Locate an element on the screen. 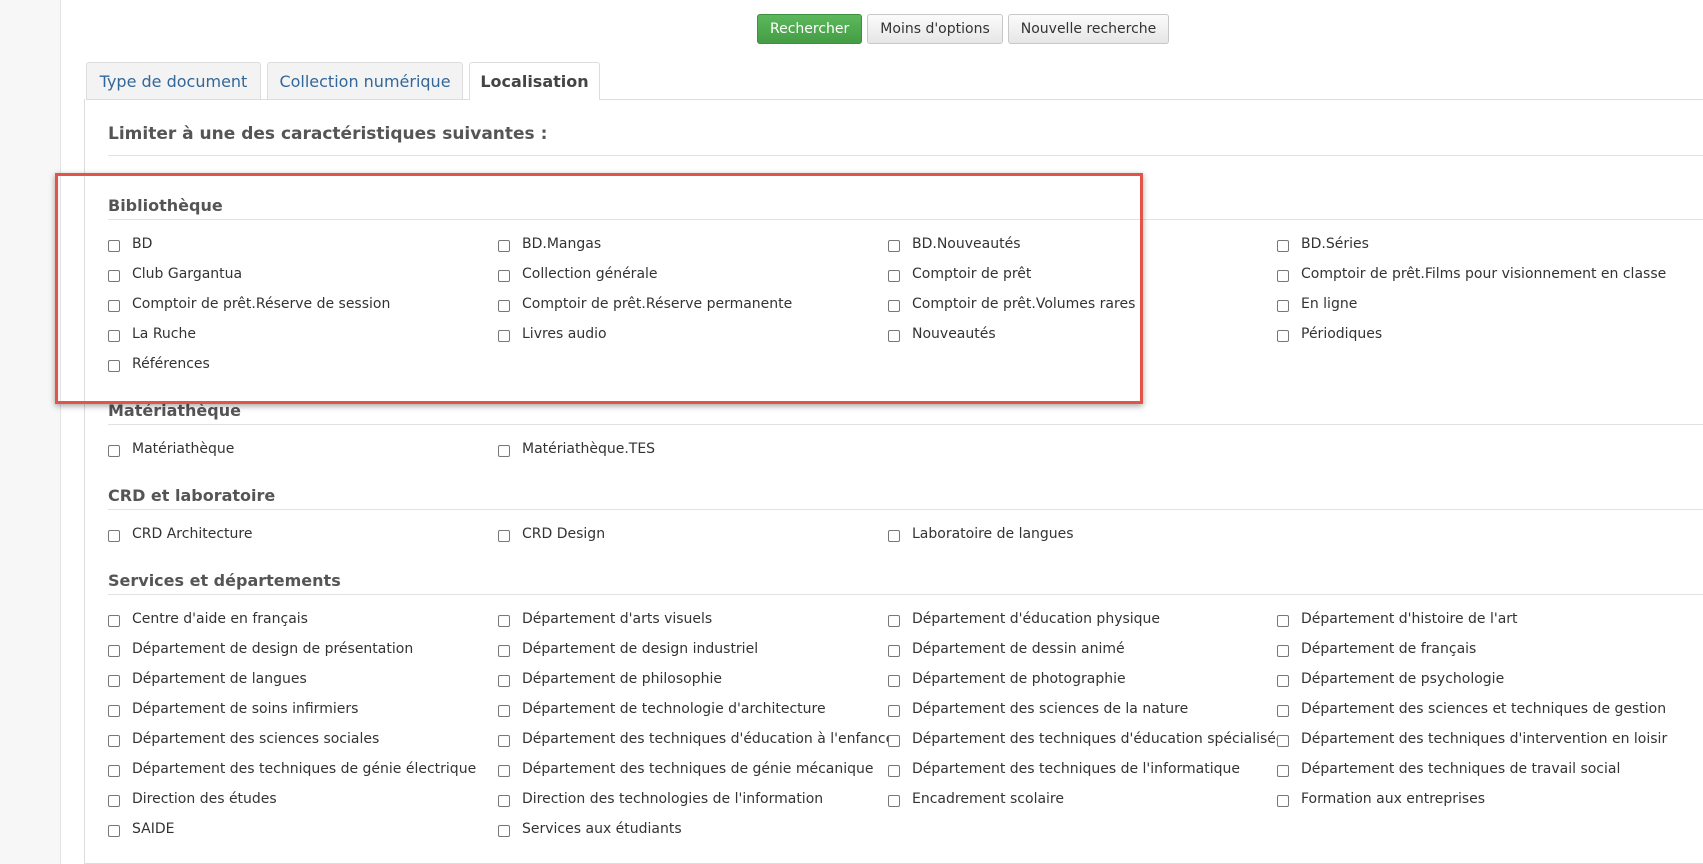 The image size is (1703, 864). location-option: Périodiques is located at coordinates (1329, 334).